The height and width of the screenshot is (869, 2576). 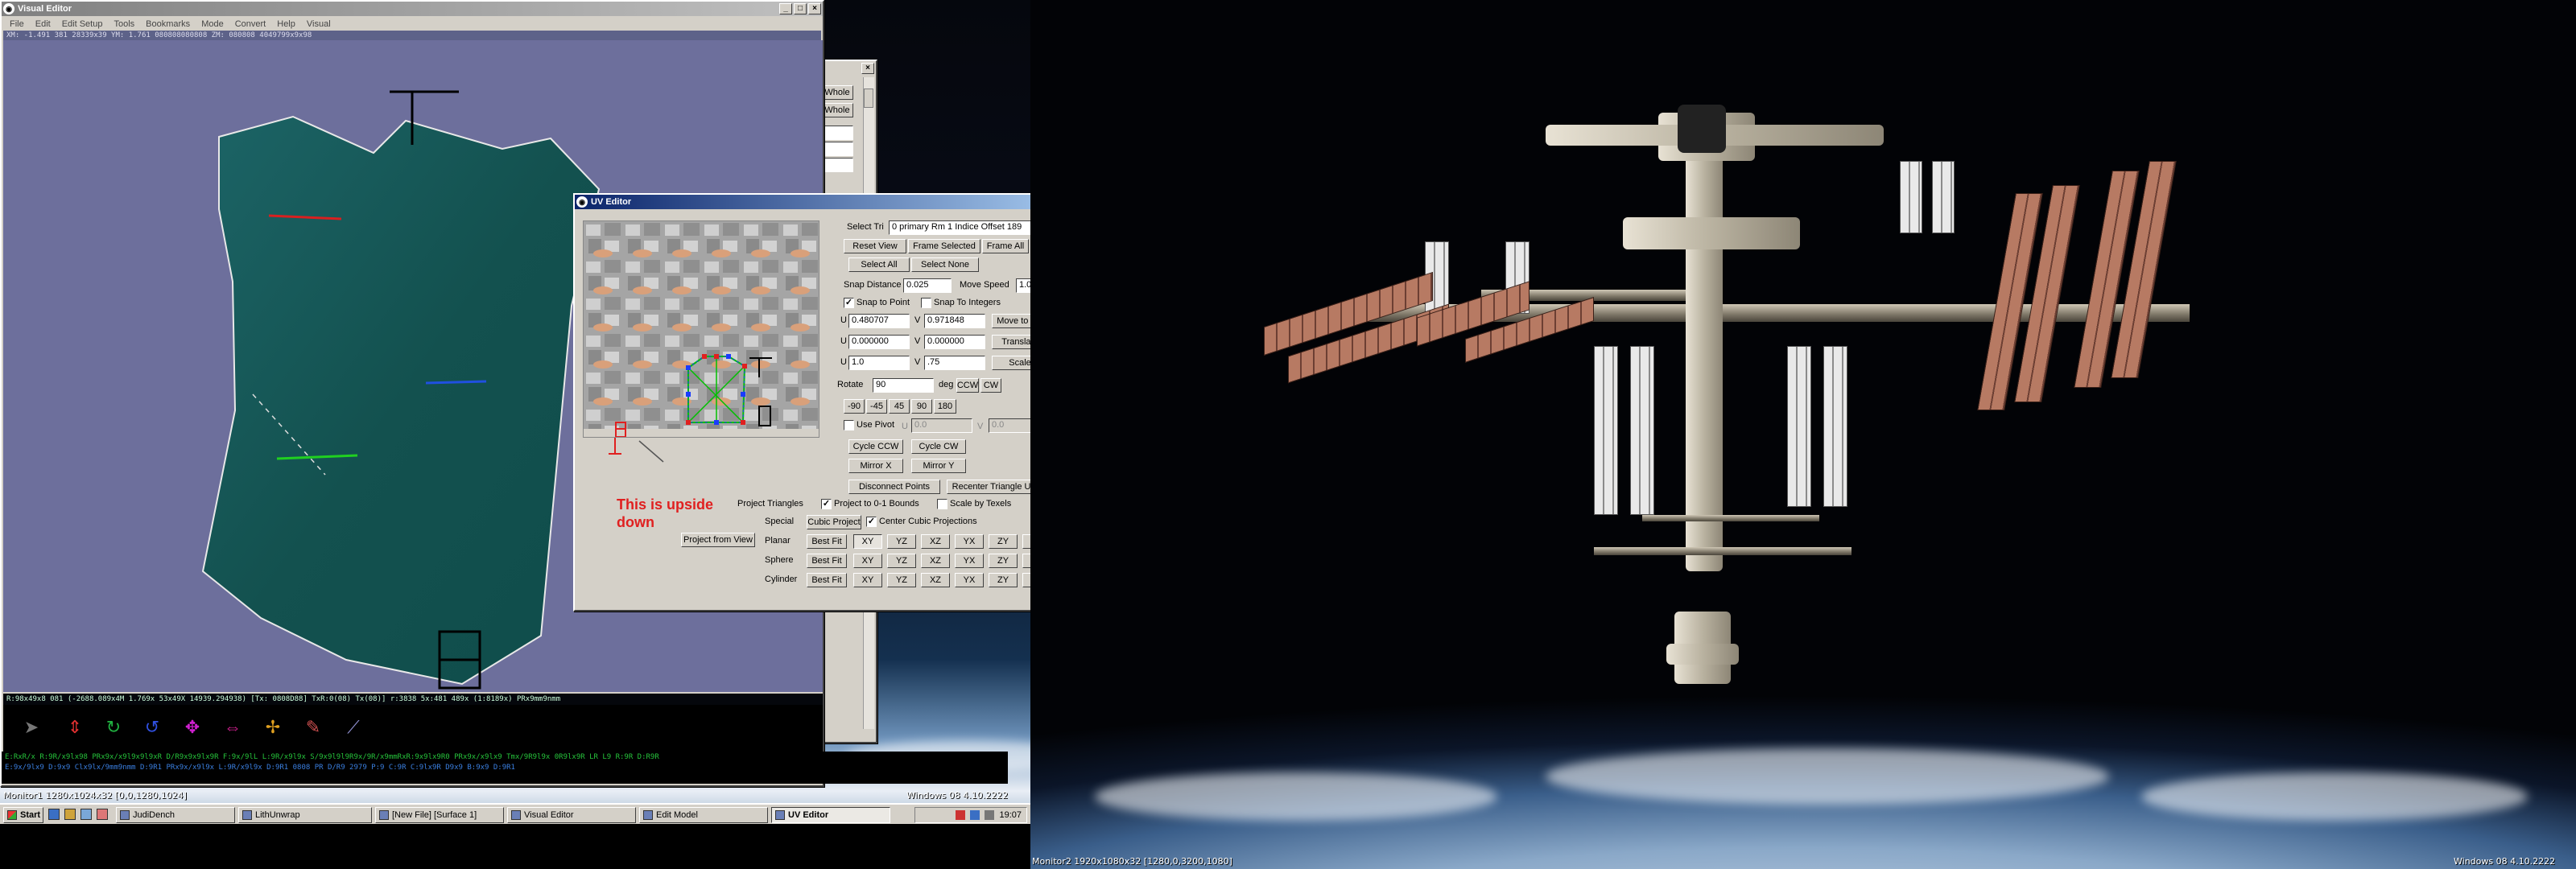 I want to click on rotate-minus-90-button: -90, so click(x=854, y=406).